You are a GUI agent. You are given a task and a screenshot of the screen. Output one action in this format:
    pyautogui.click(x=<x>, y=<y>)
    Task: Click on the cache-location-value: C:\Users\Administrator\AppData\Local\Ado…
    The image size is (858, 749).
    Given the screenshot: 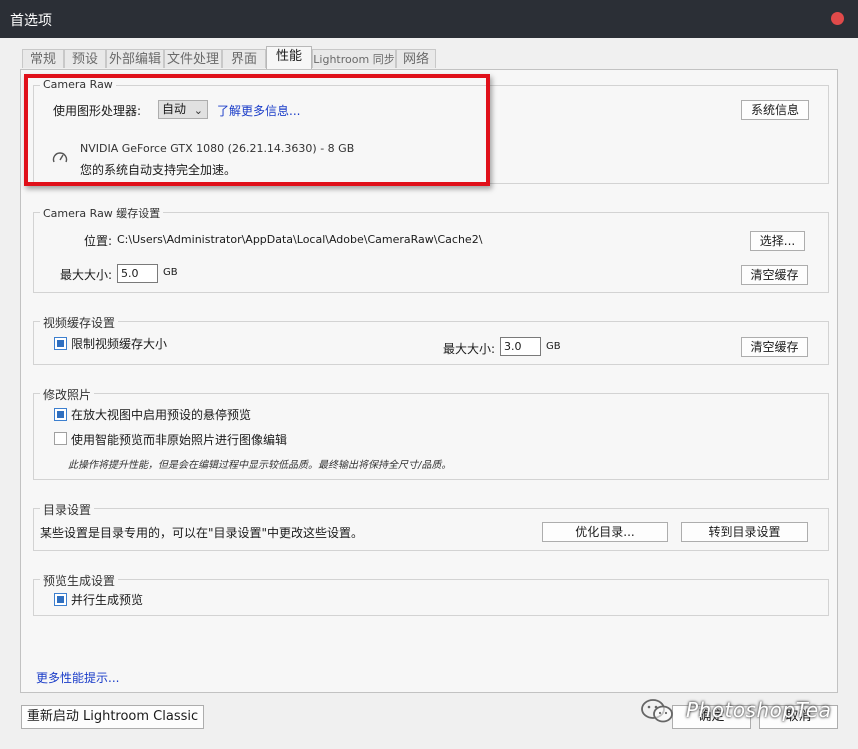 What is the action you would take?
    pyautogui.click(x=300, y=239)
    